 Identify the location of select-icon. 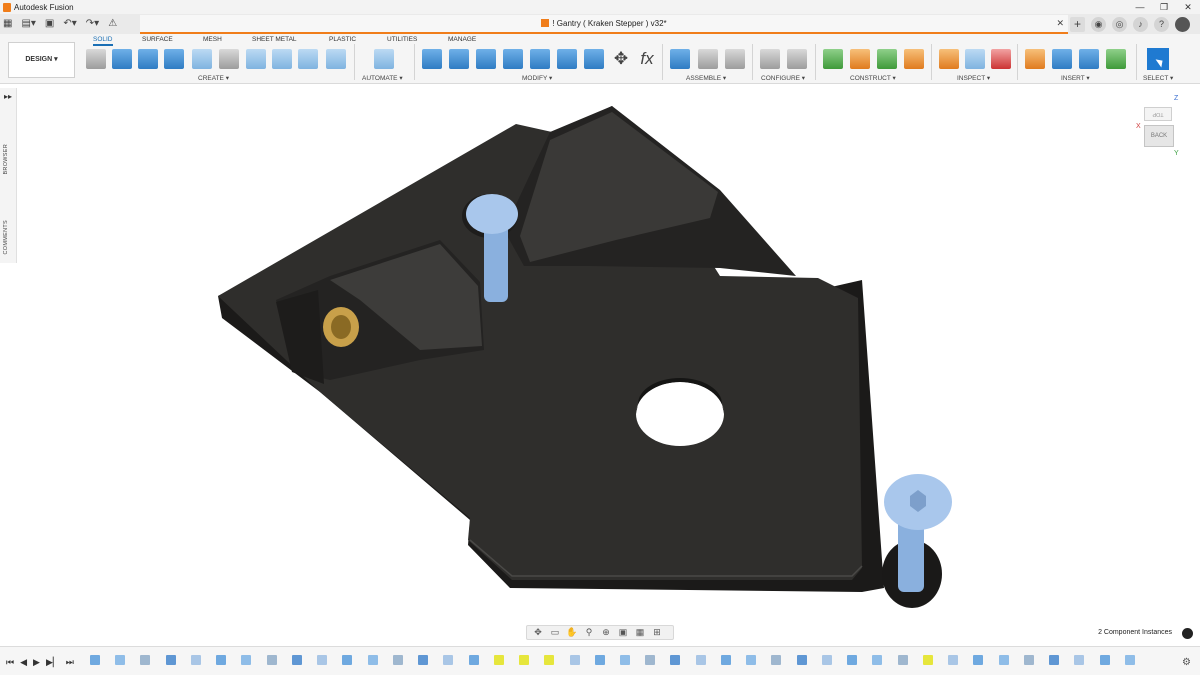
(1158, 59).